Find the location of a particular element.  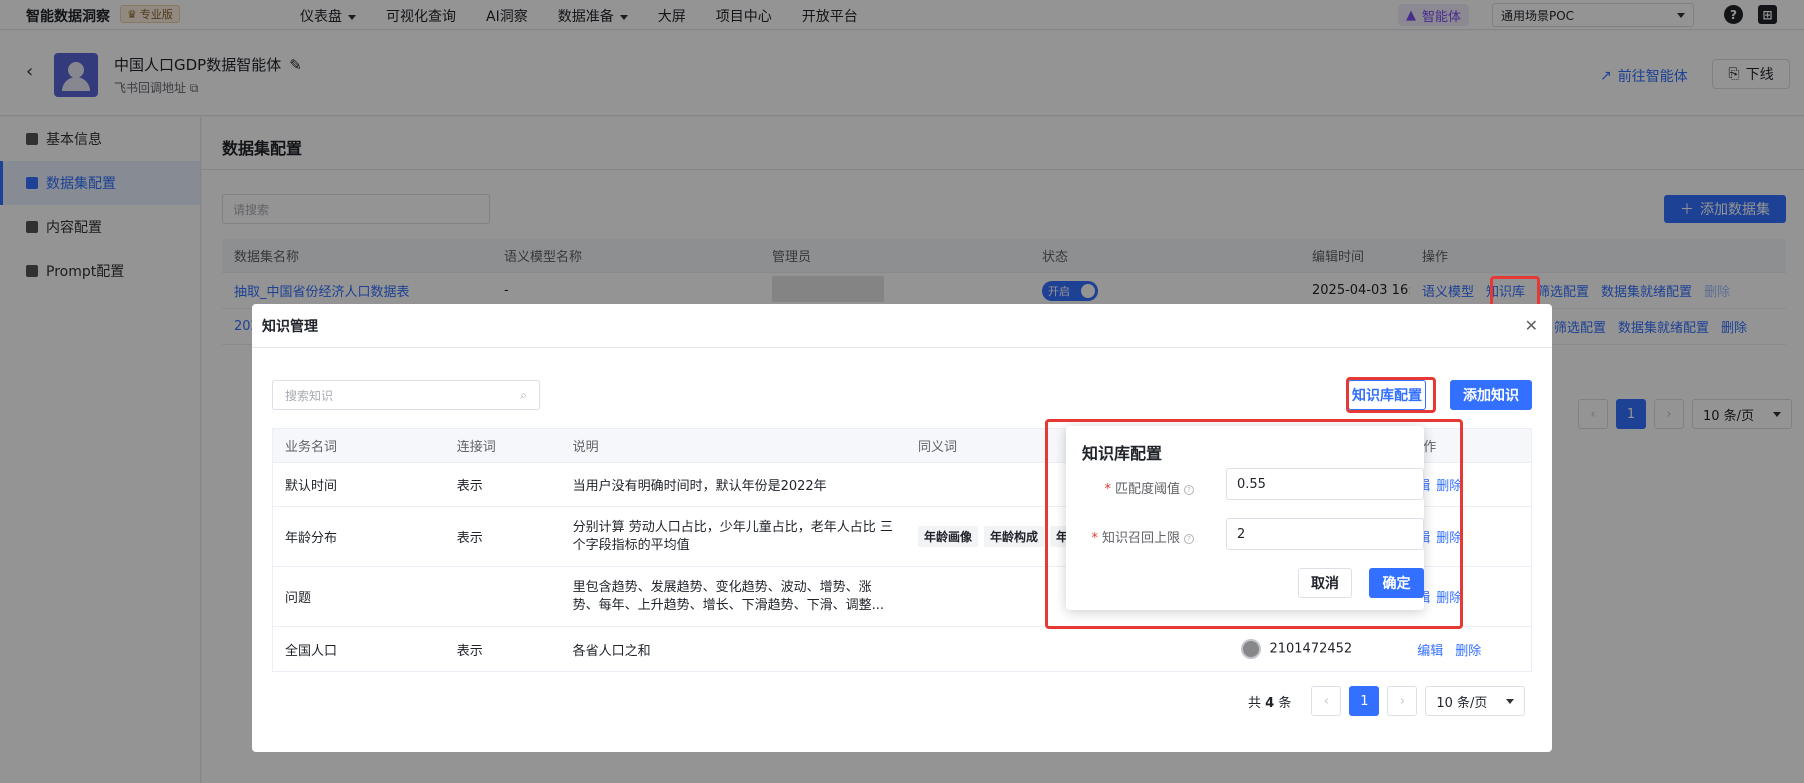

kb-config-popover: 知识库配置 * 匹配度阈值? 0.55 * 知识召回上限? 2 取消 确定 is located at coordinates (1245, 518).